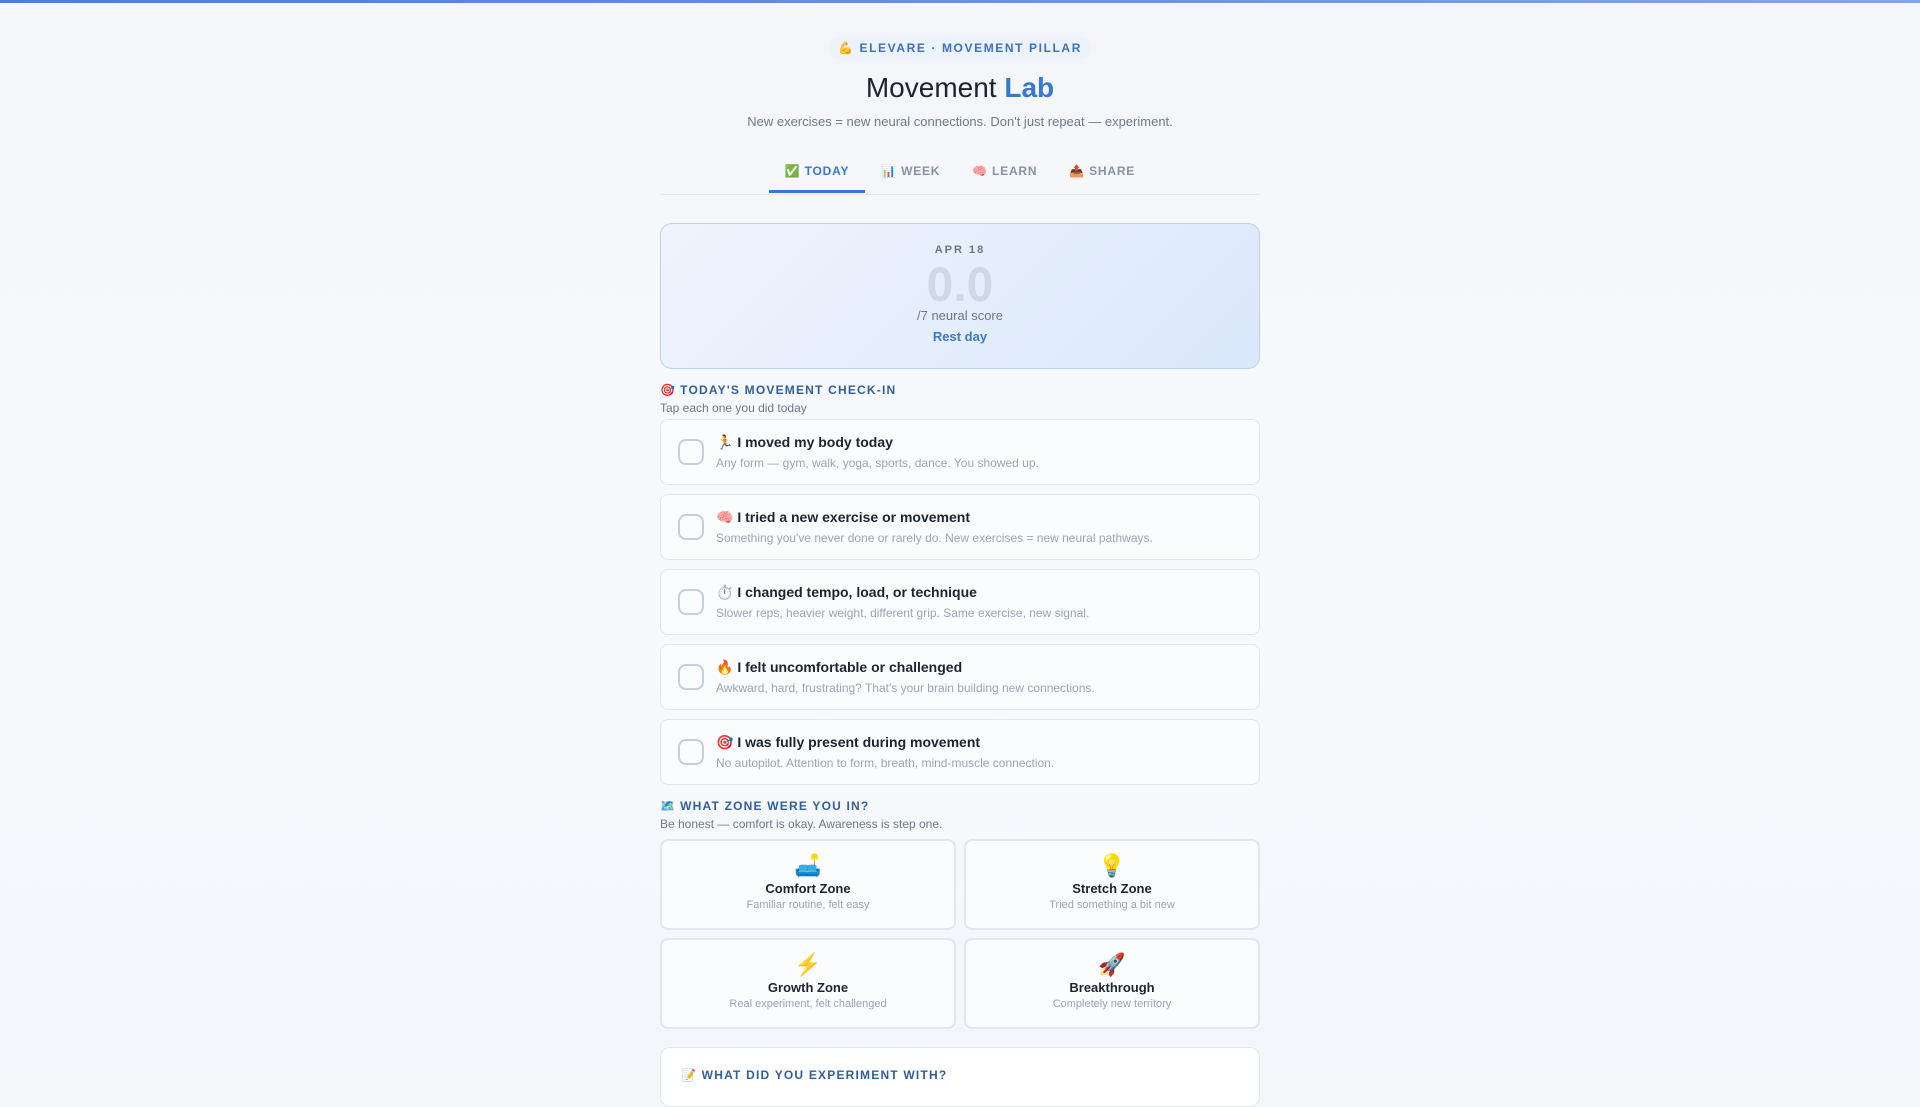 Image resolution: width=1920 pixels, height=1107 pixels. I want to click on tab-today: ✅ TODAY, so click(817, 176).